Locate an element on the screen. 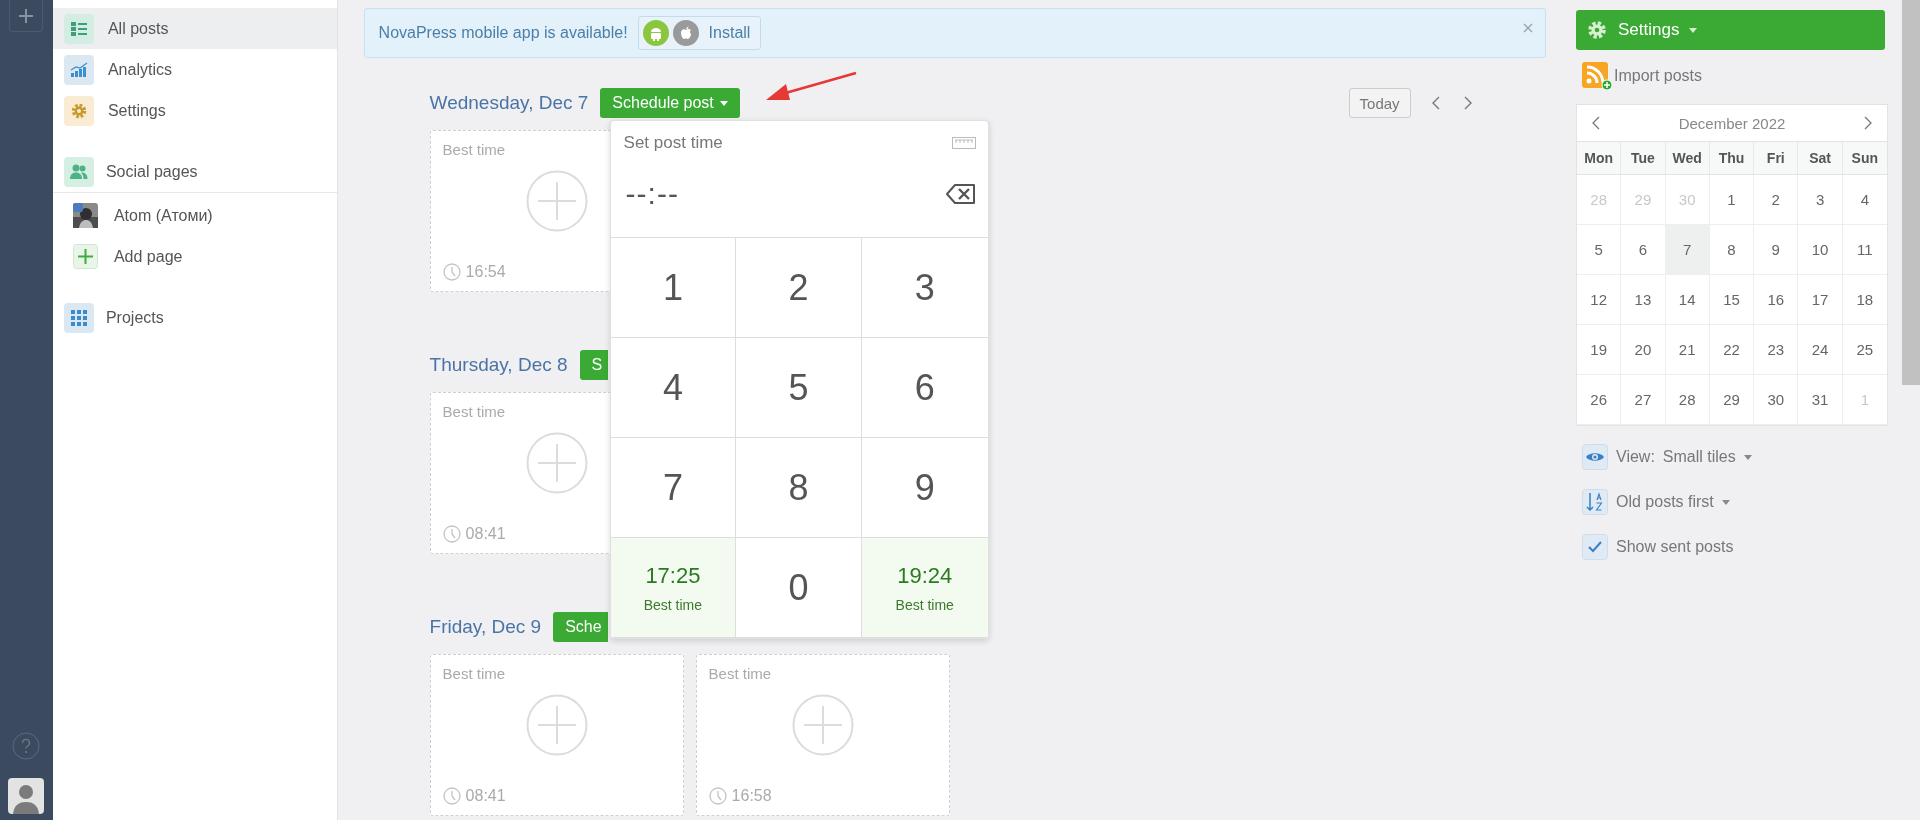  previous-month-icon is located at coordinates (1596, 123).